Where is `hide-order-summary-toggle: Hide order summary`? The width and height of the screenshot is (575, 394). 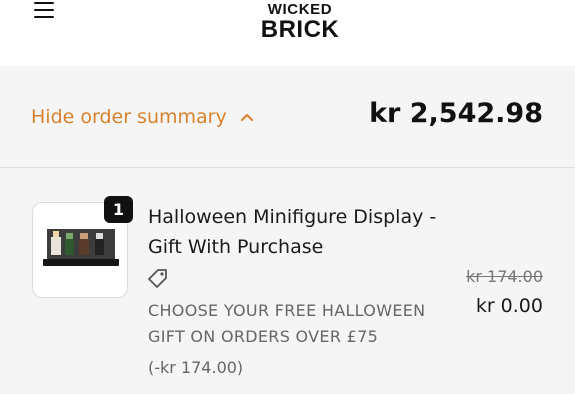
hide-order-summary-toggle: Hide order summary is located at coordinates (143, 117).